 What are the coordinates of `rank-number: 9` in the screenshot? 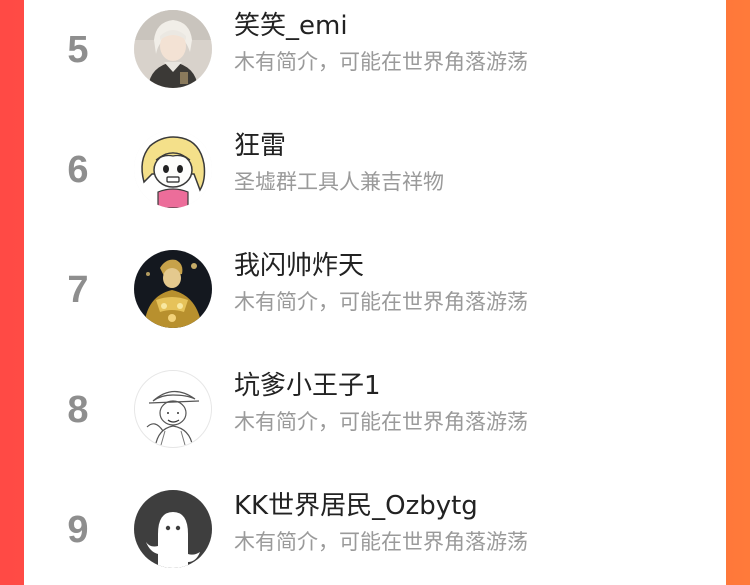 It's located at (78, 530).